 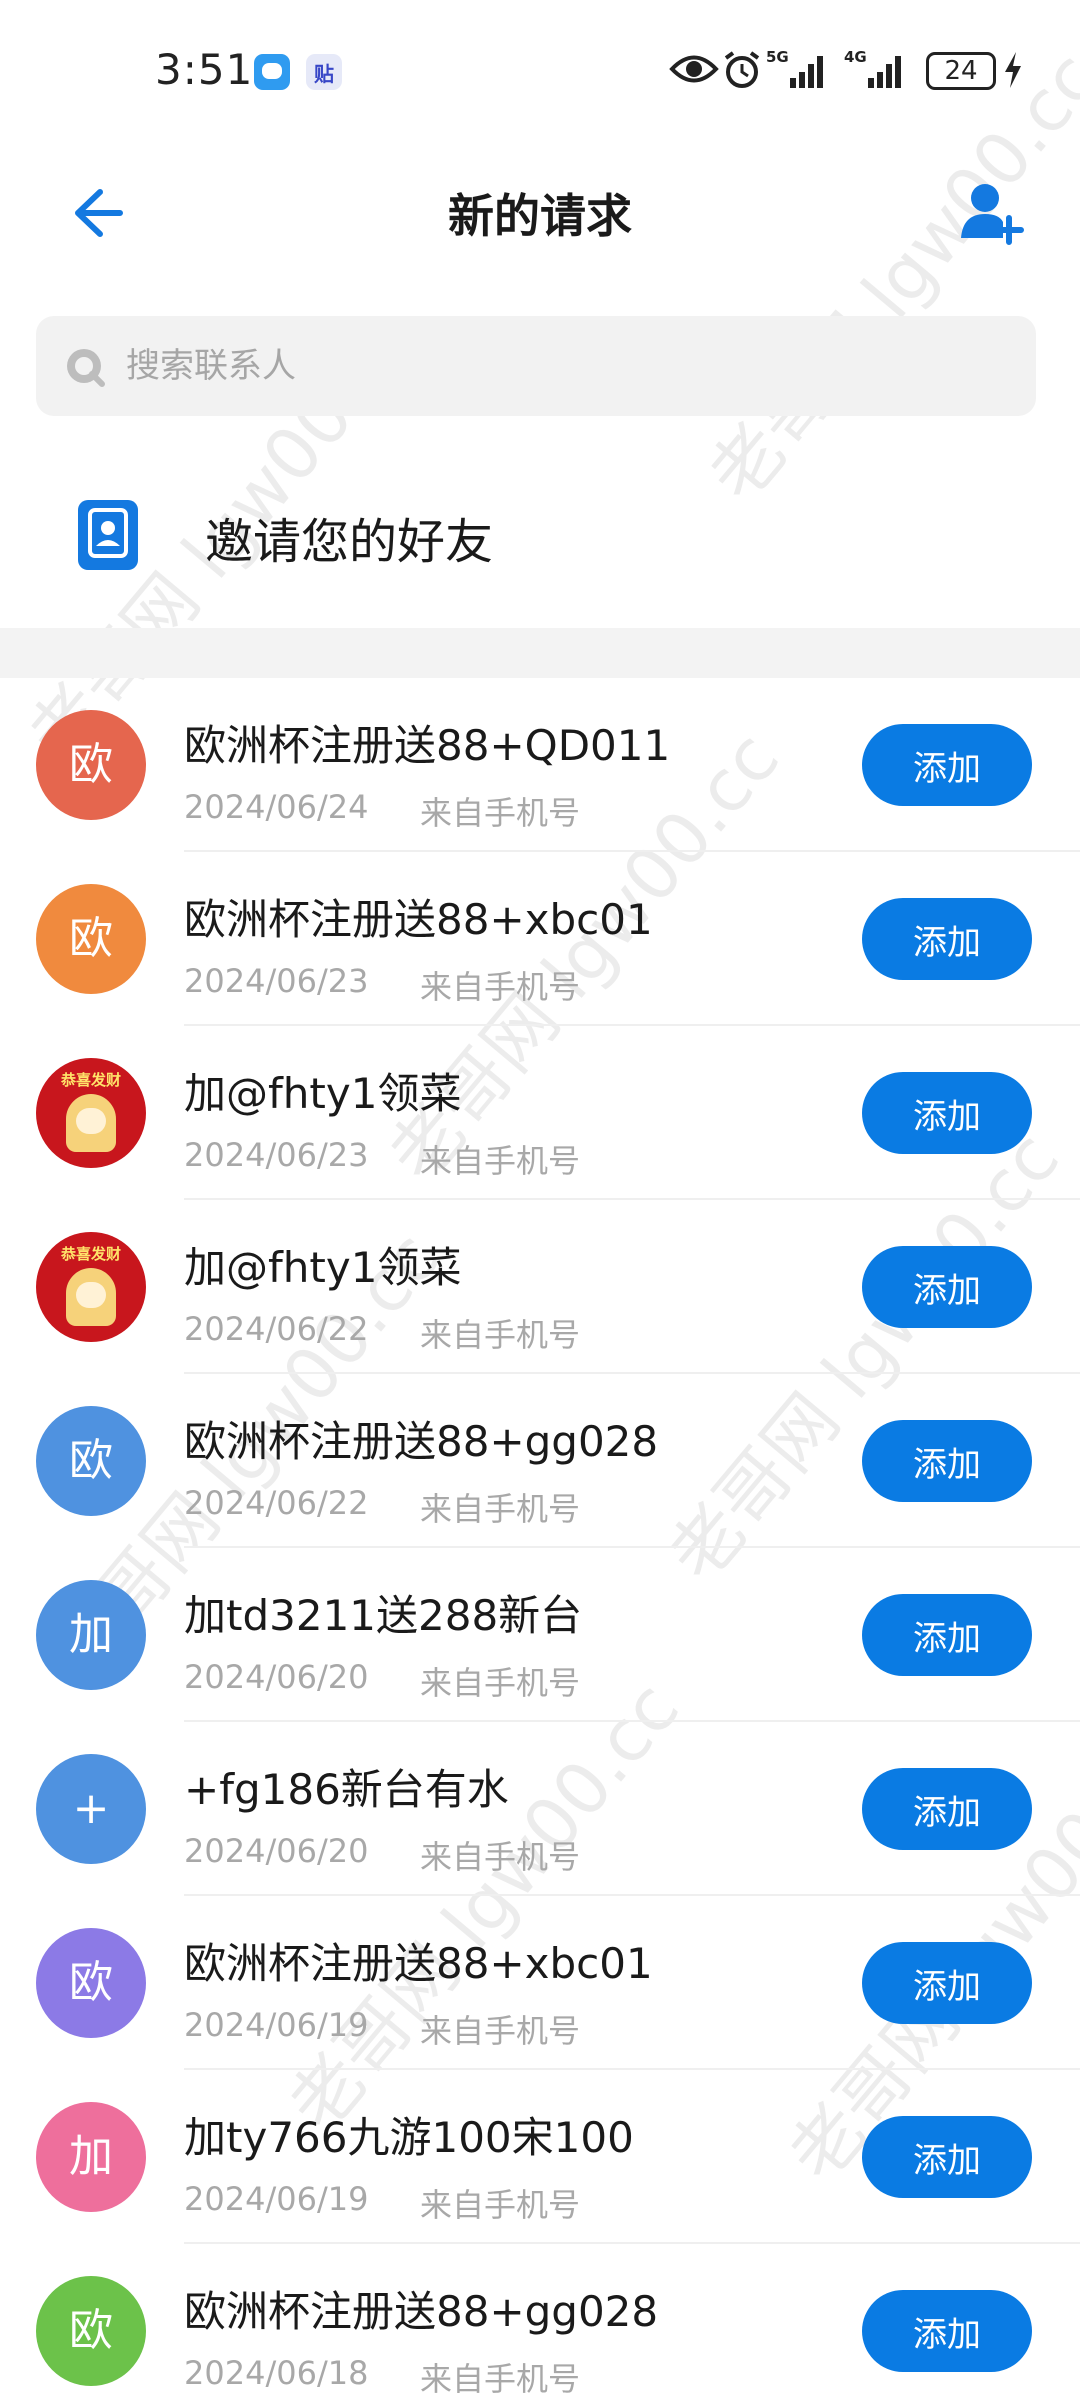 I want to click on header: 新的请求, so click(x=540, y=210).